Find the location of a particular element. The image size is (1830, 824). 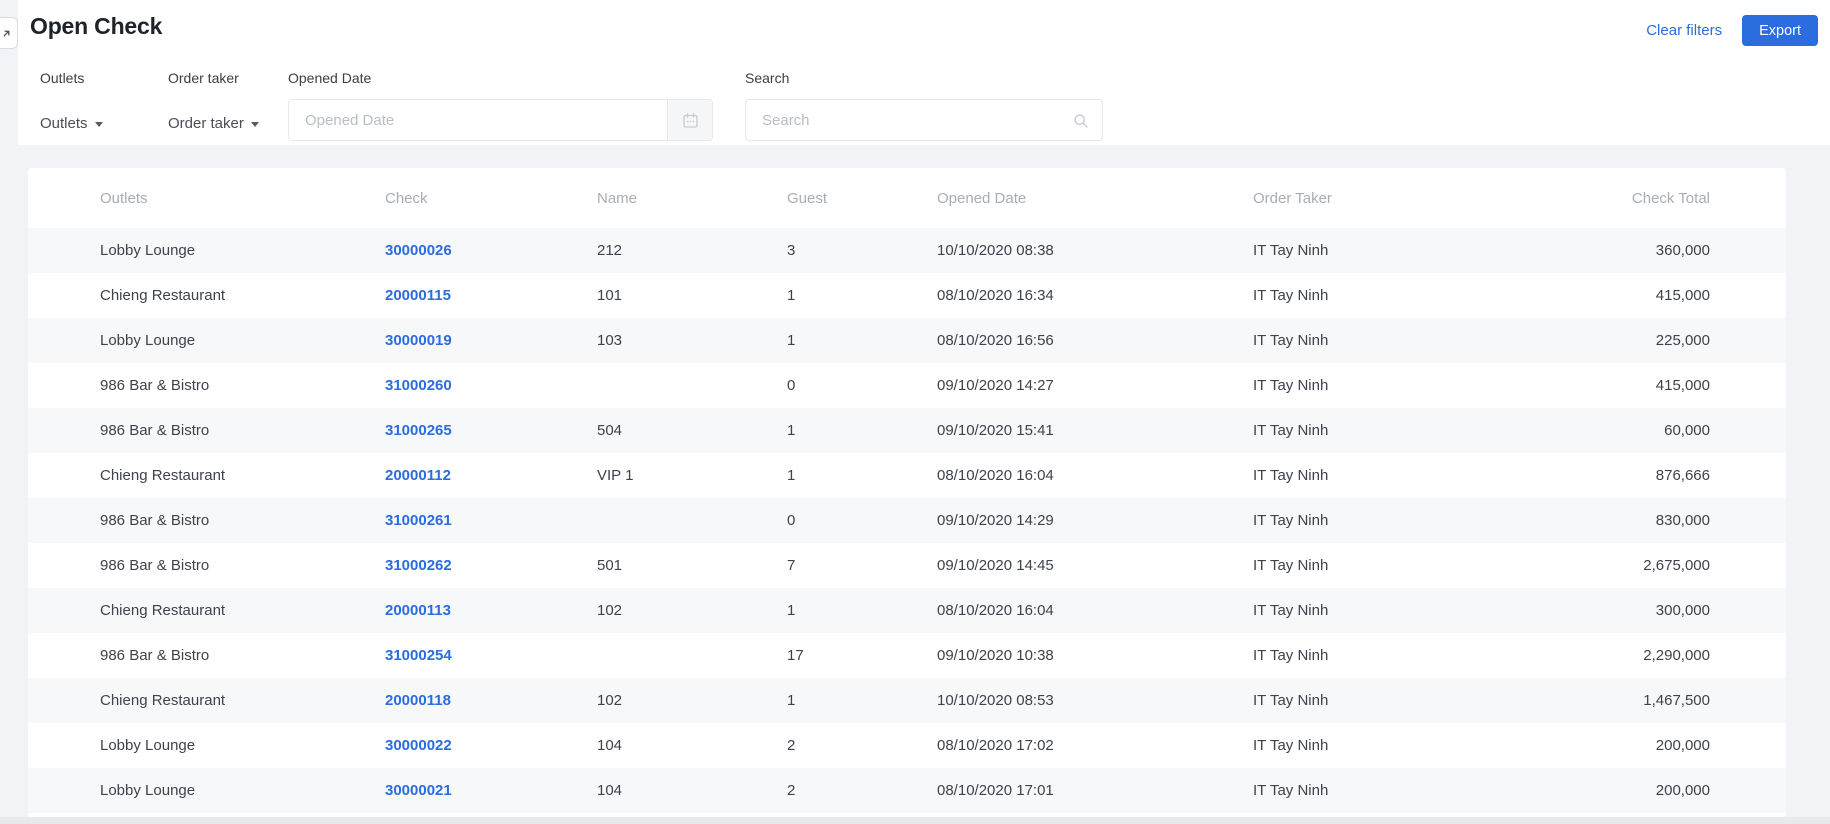

cell-check-total: 415,000 is located at coordinates (1682, 295).